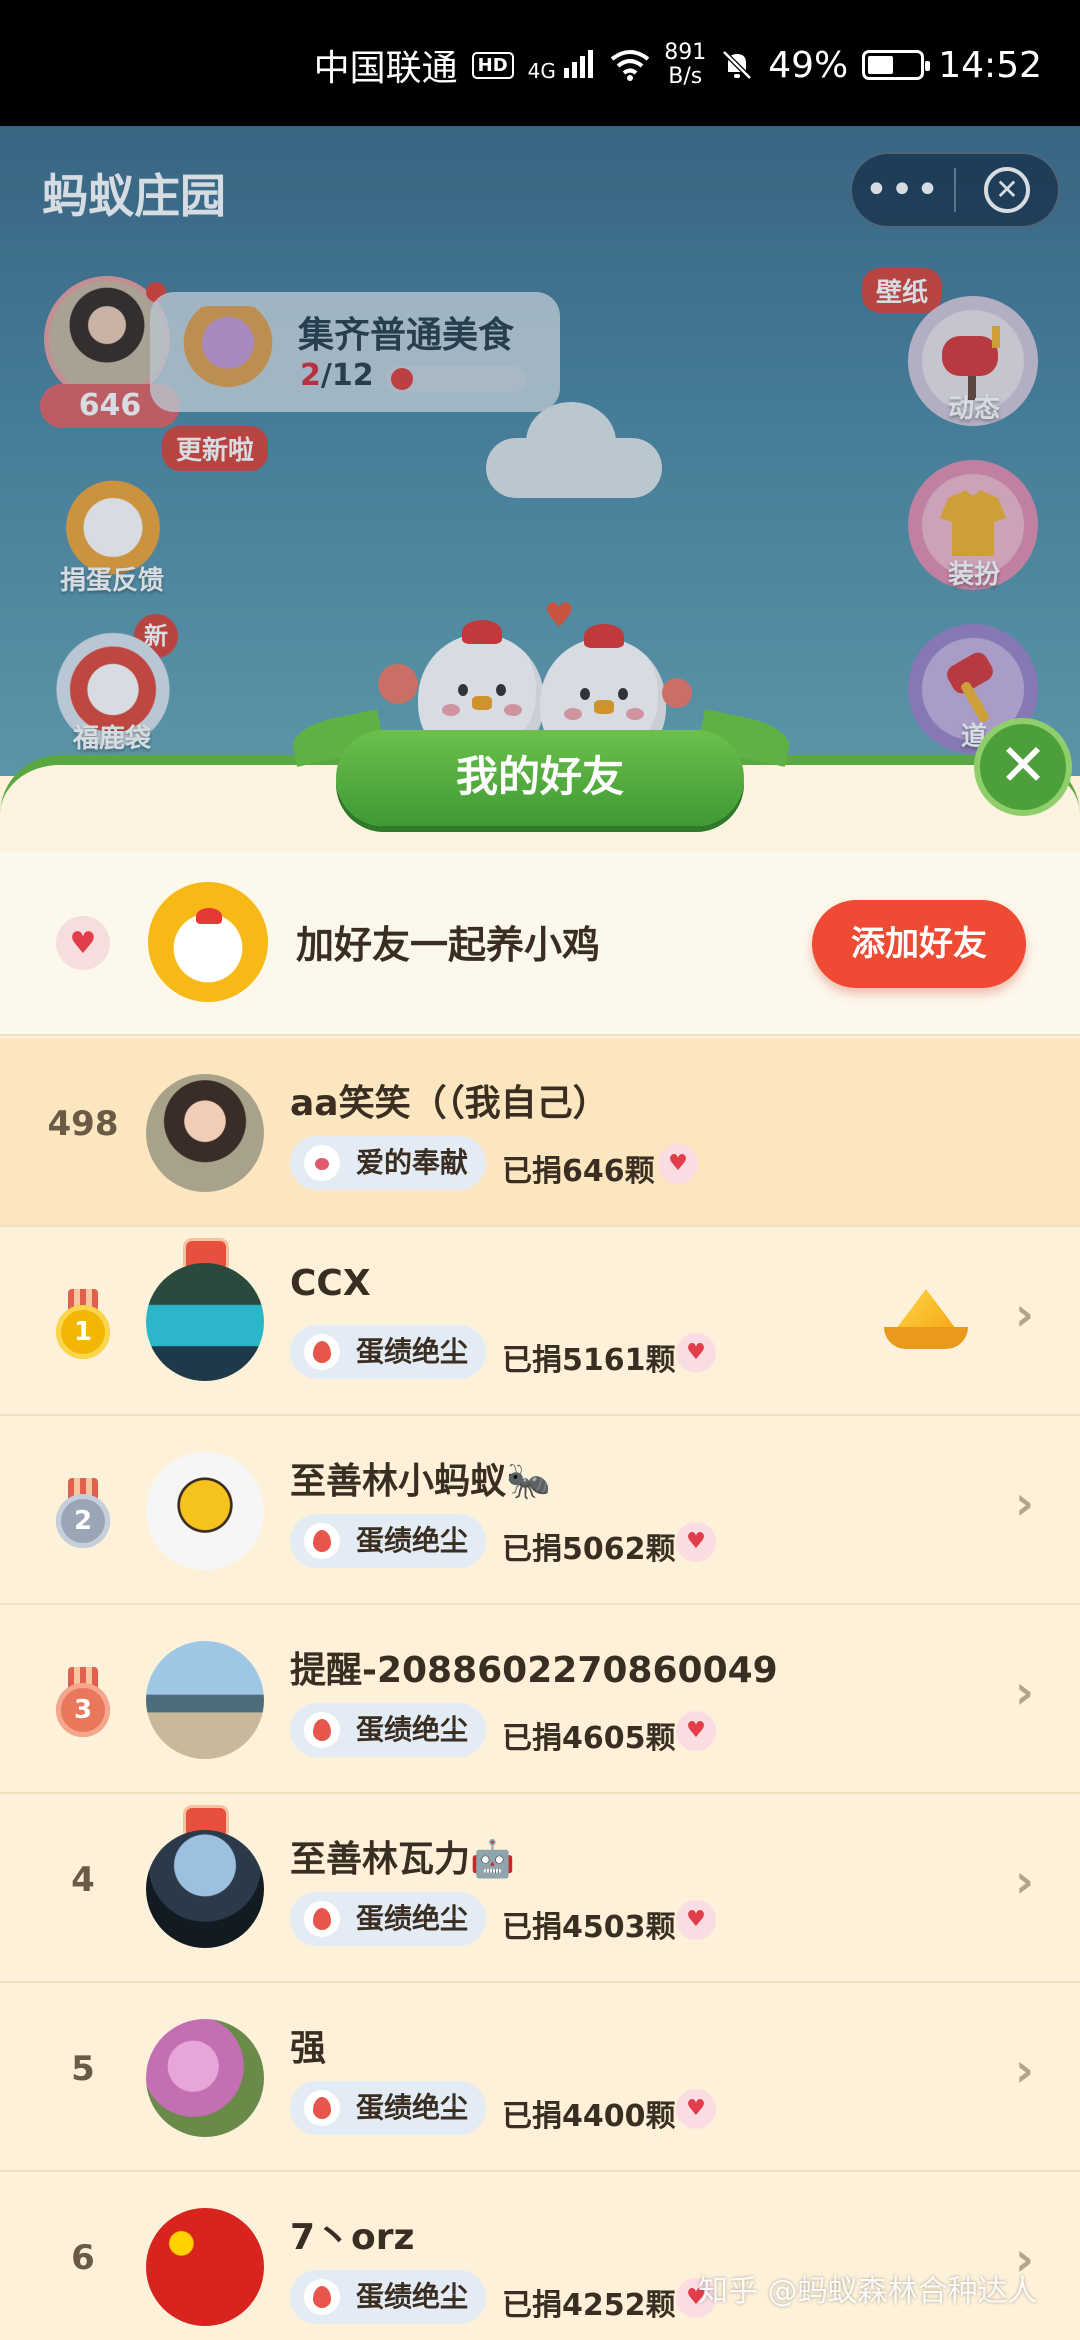  Describe the element at coordinates (685, 76) in the screenshot. I see `speed-unit: B/s` at that location.